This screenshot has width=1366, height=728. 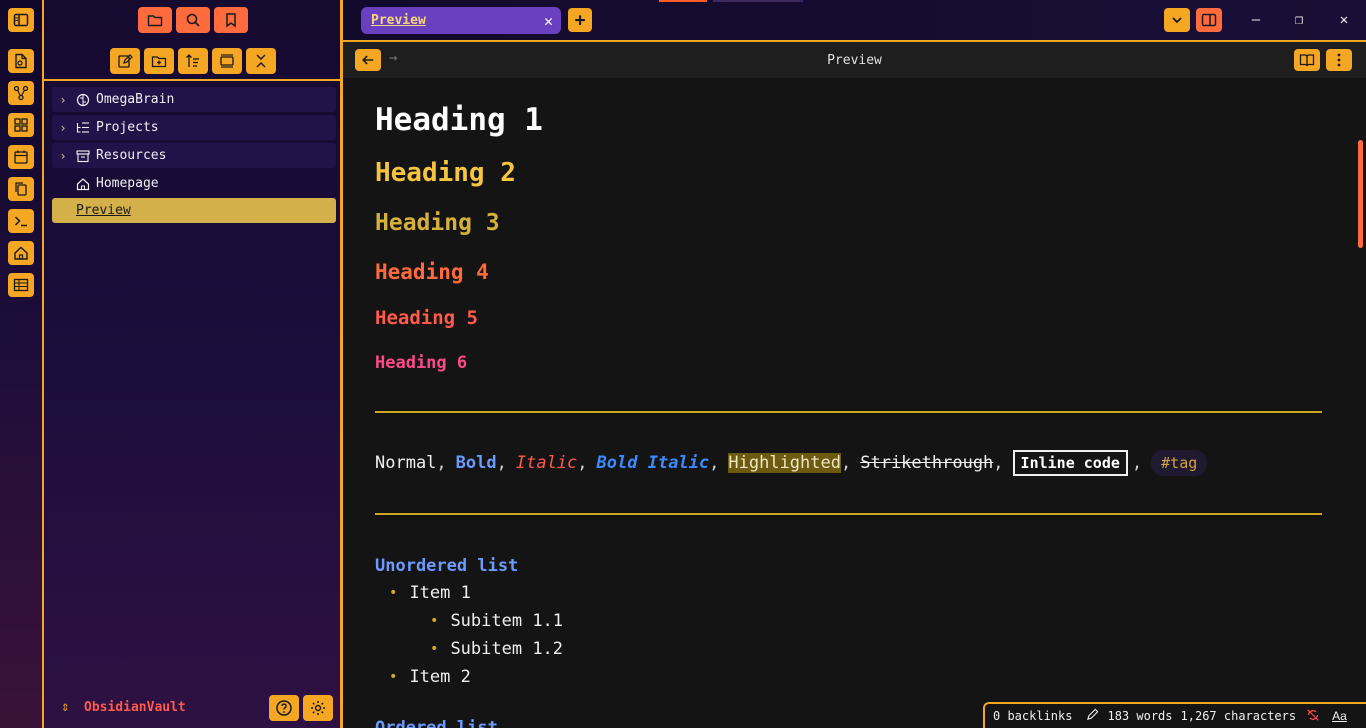 What do you see at coordinates (194, 155) in the screenshot?
I see `tree-item-resources: › Resources` at bounding box center [194, 155].